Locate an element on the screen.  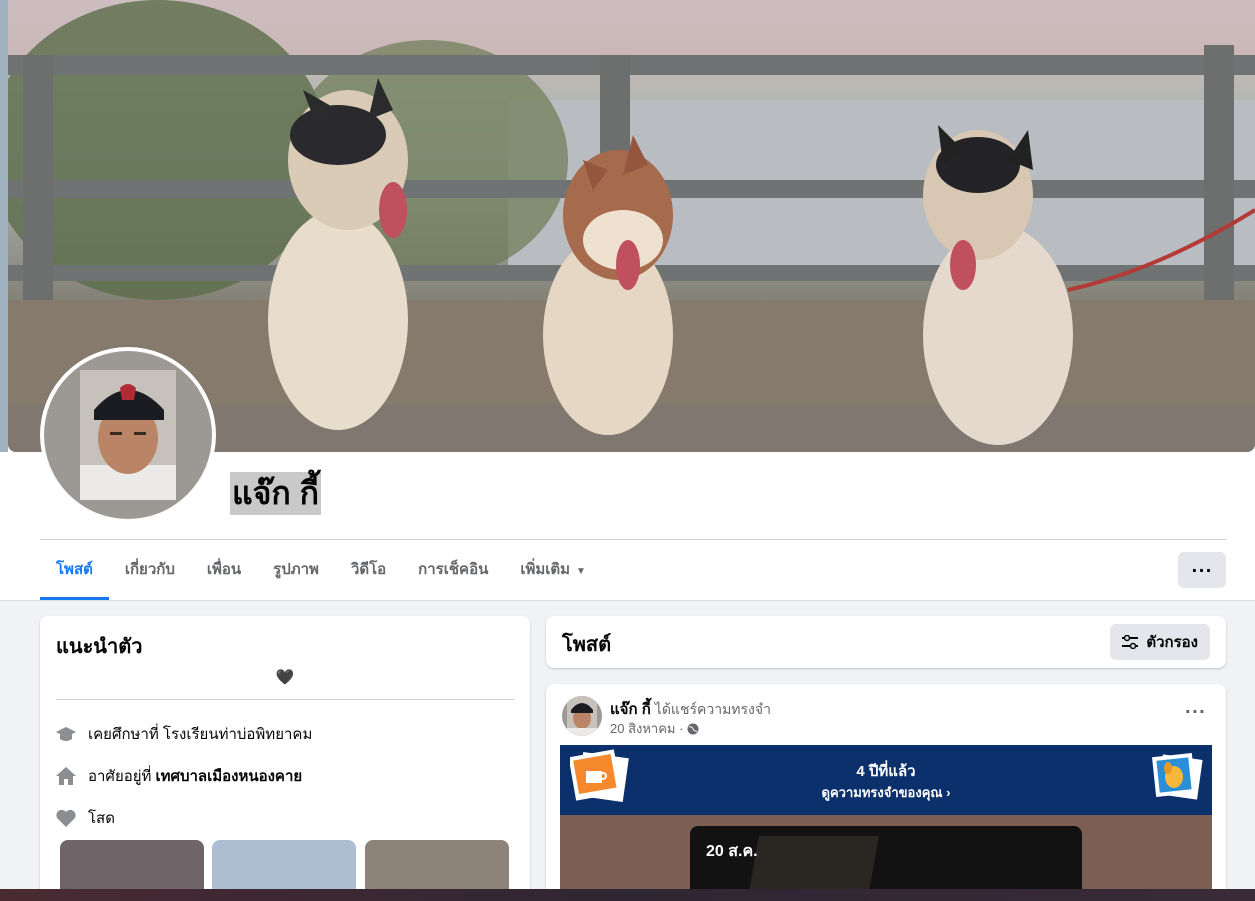
posts-title: โพสต์ is located at coordinates (587, 645).